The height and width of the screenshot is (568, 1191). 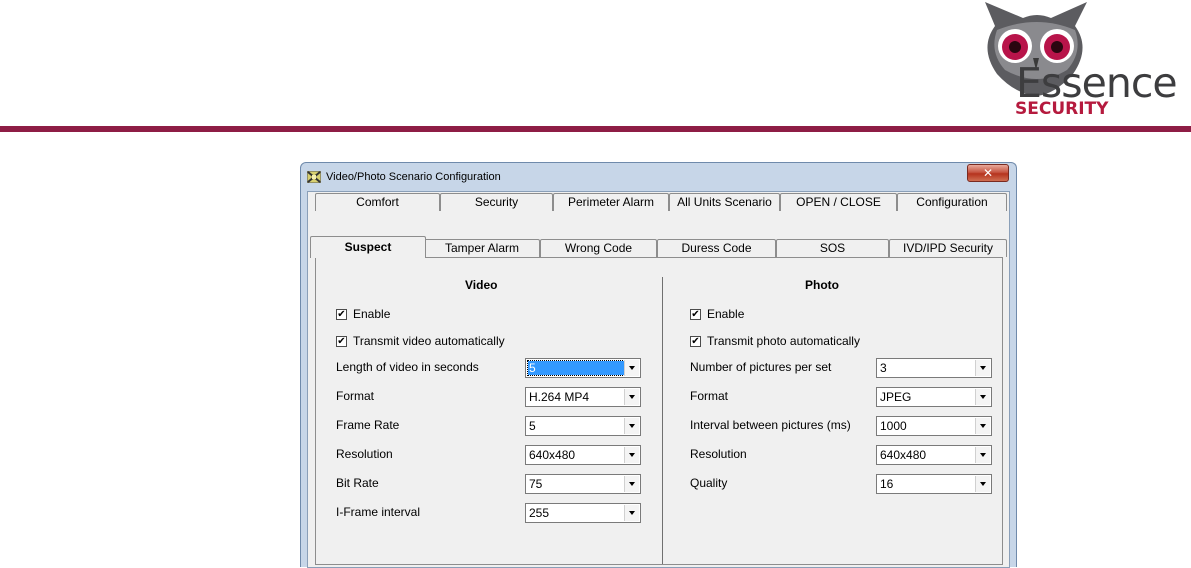 I want to click on tab-suspect: Suspect, so click(x=368, y=247).